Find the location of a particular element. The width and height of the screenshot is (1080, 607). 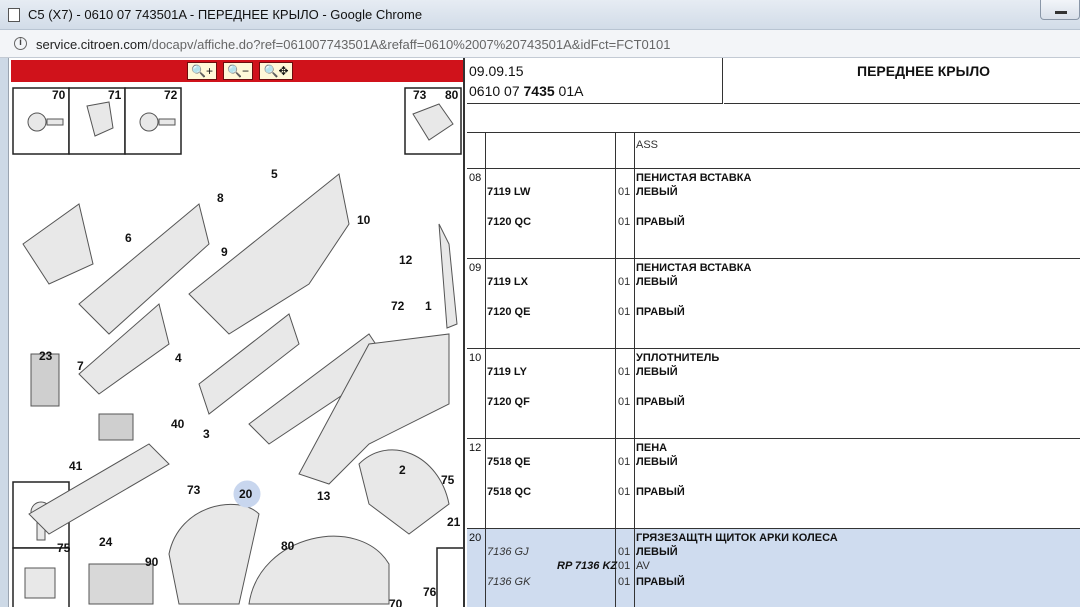

zoom-out-button: 🔍− is located at coordinates (238, 71).